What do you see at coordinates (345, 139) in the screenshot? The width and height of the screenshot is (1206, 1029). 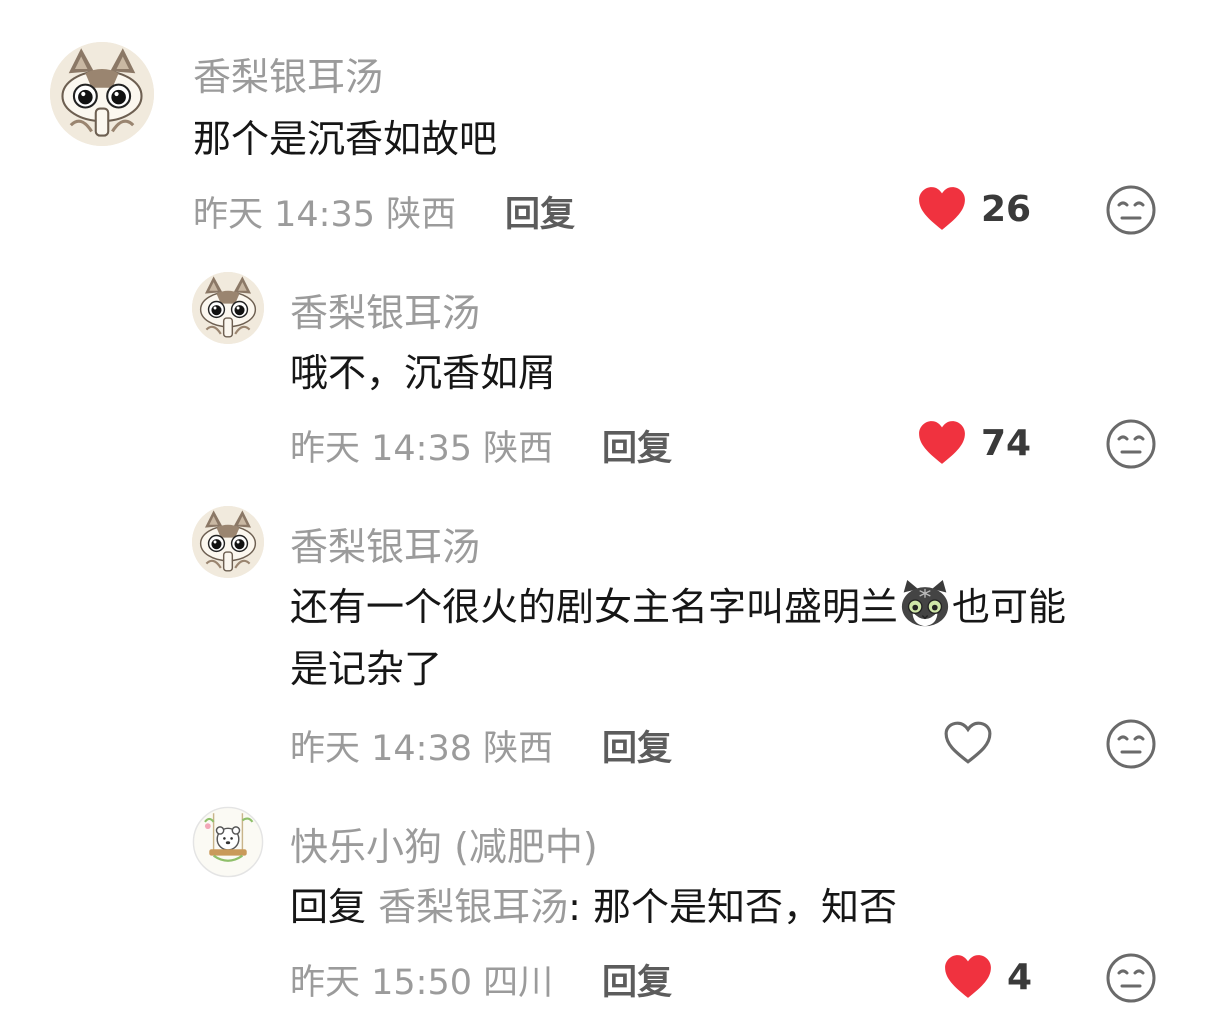 I see `comment-text: 那个是沉香如故吧` at bounding box center [345, 139].